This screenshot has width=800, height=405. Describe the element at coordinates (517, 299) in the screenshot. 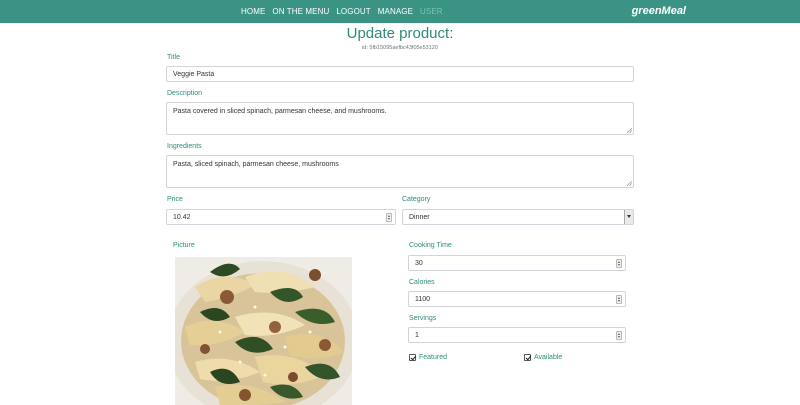

I see `calories-input: 1100` at that location.